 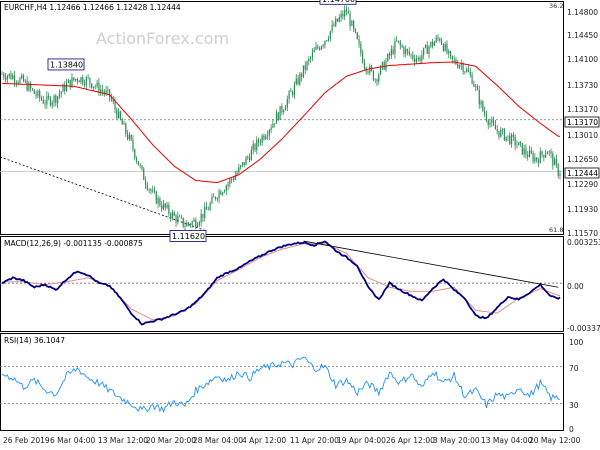 I want to click on x-tick: 28 Mar 04:00, so click(x=218, y=440).